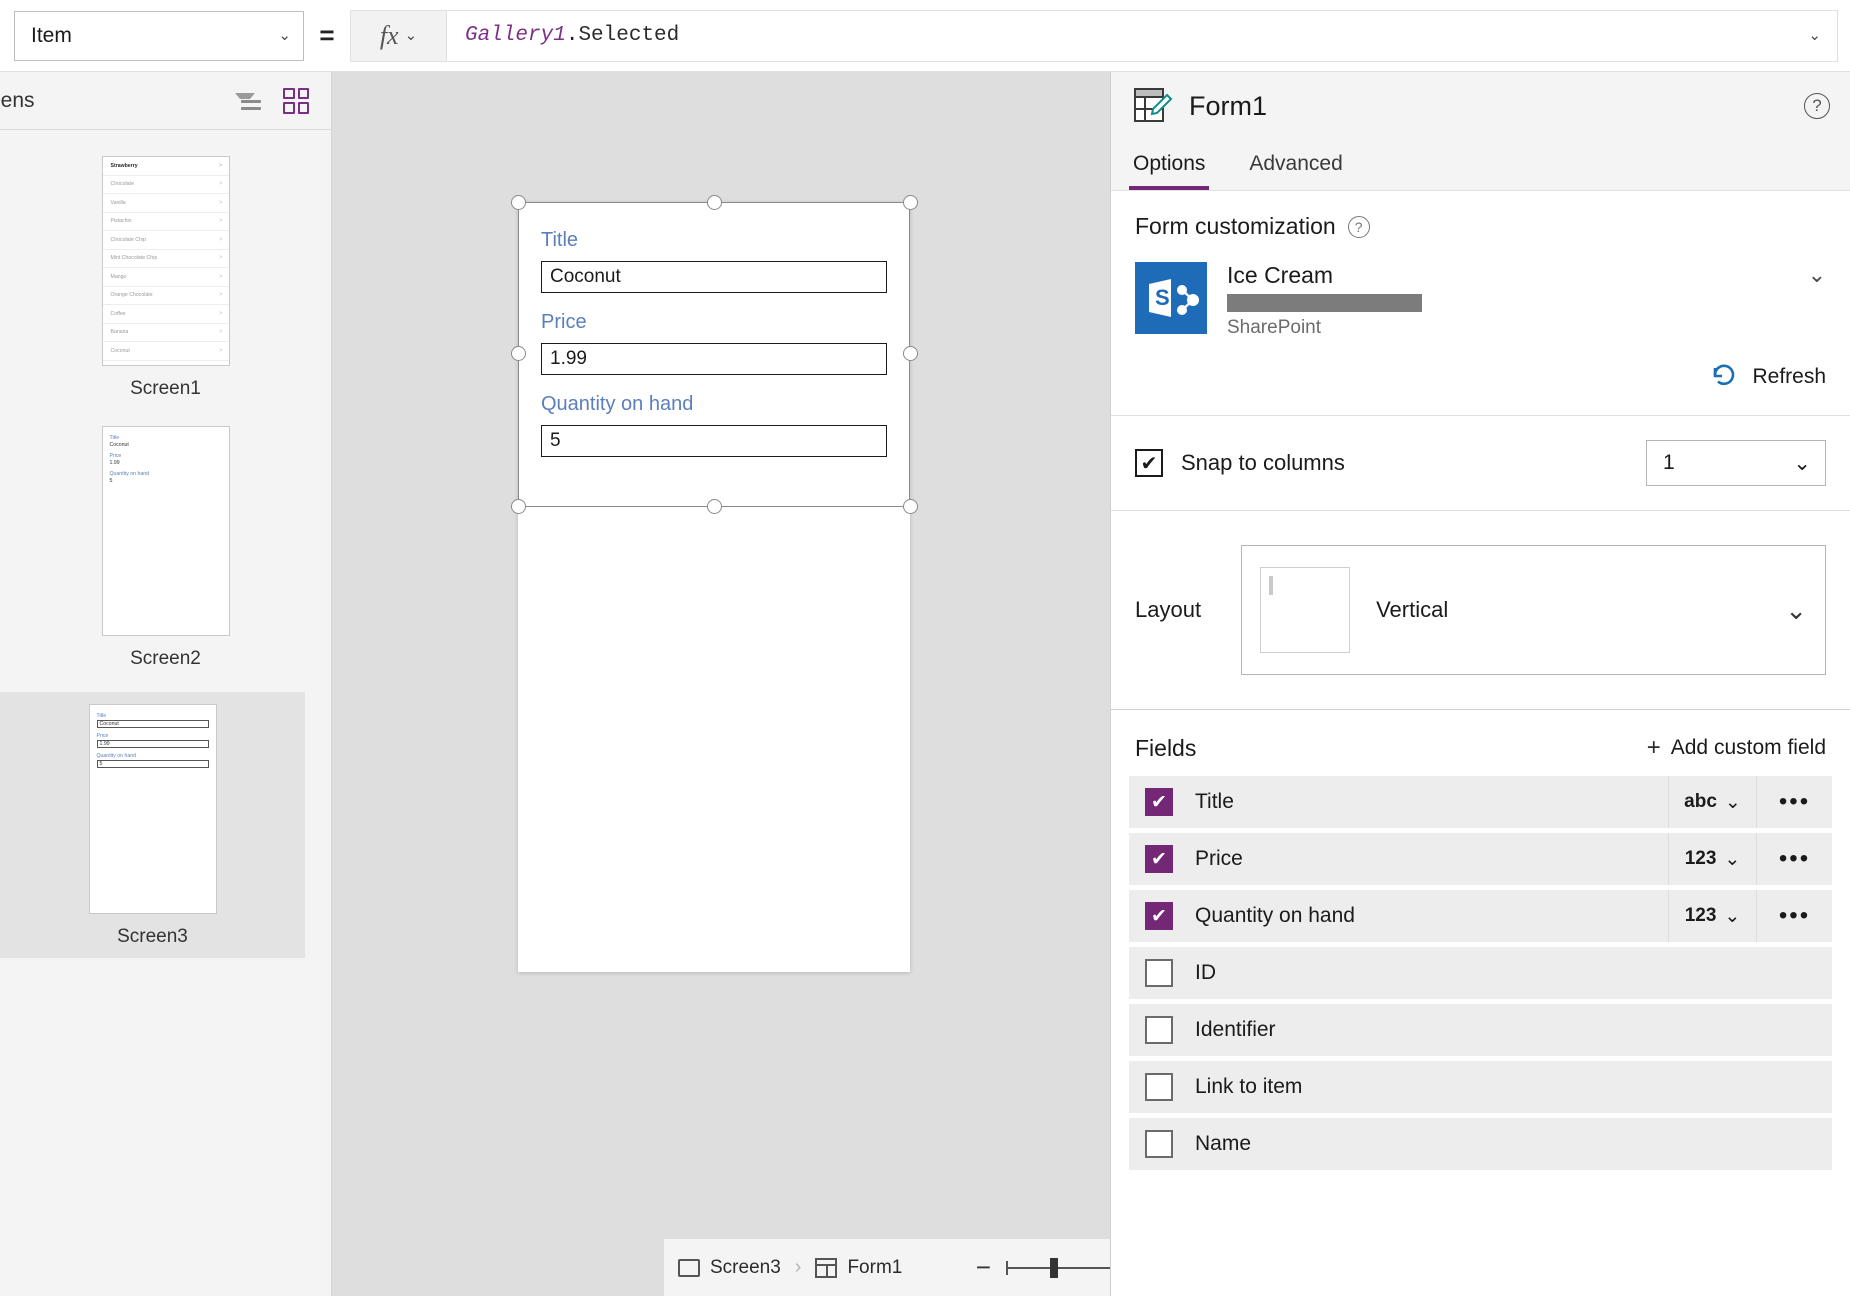 The height and width of the screenshot is (1296, 1850). Describe the element at coordinates (910, 202) in the screenshot. I see `resize-handle-top-right` at that location.